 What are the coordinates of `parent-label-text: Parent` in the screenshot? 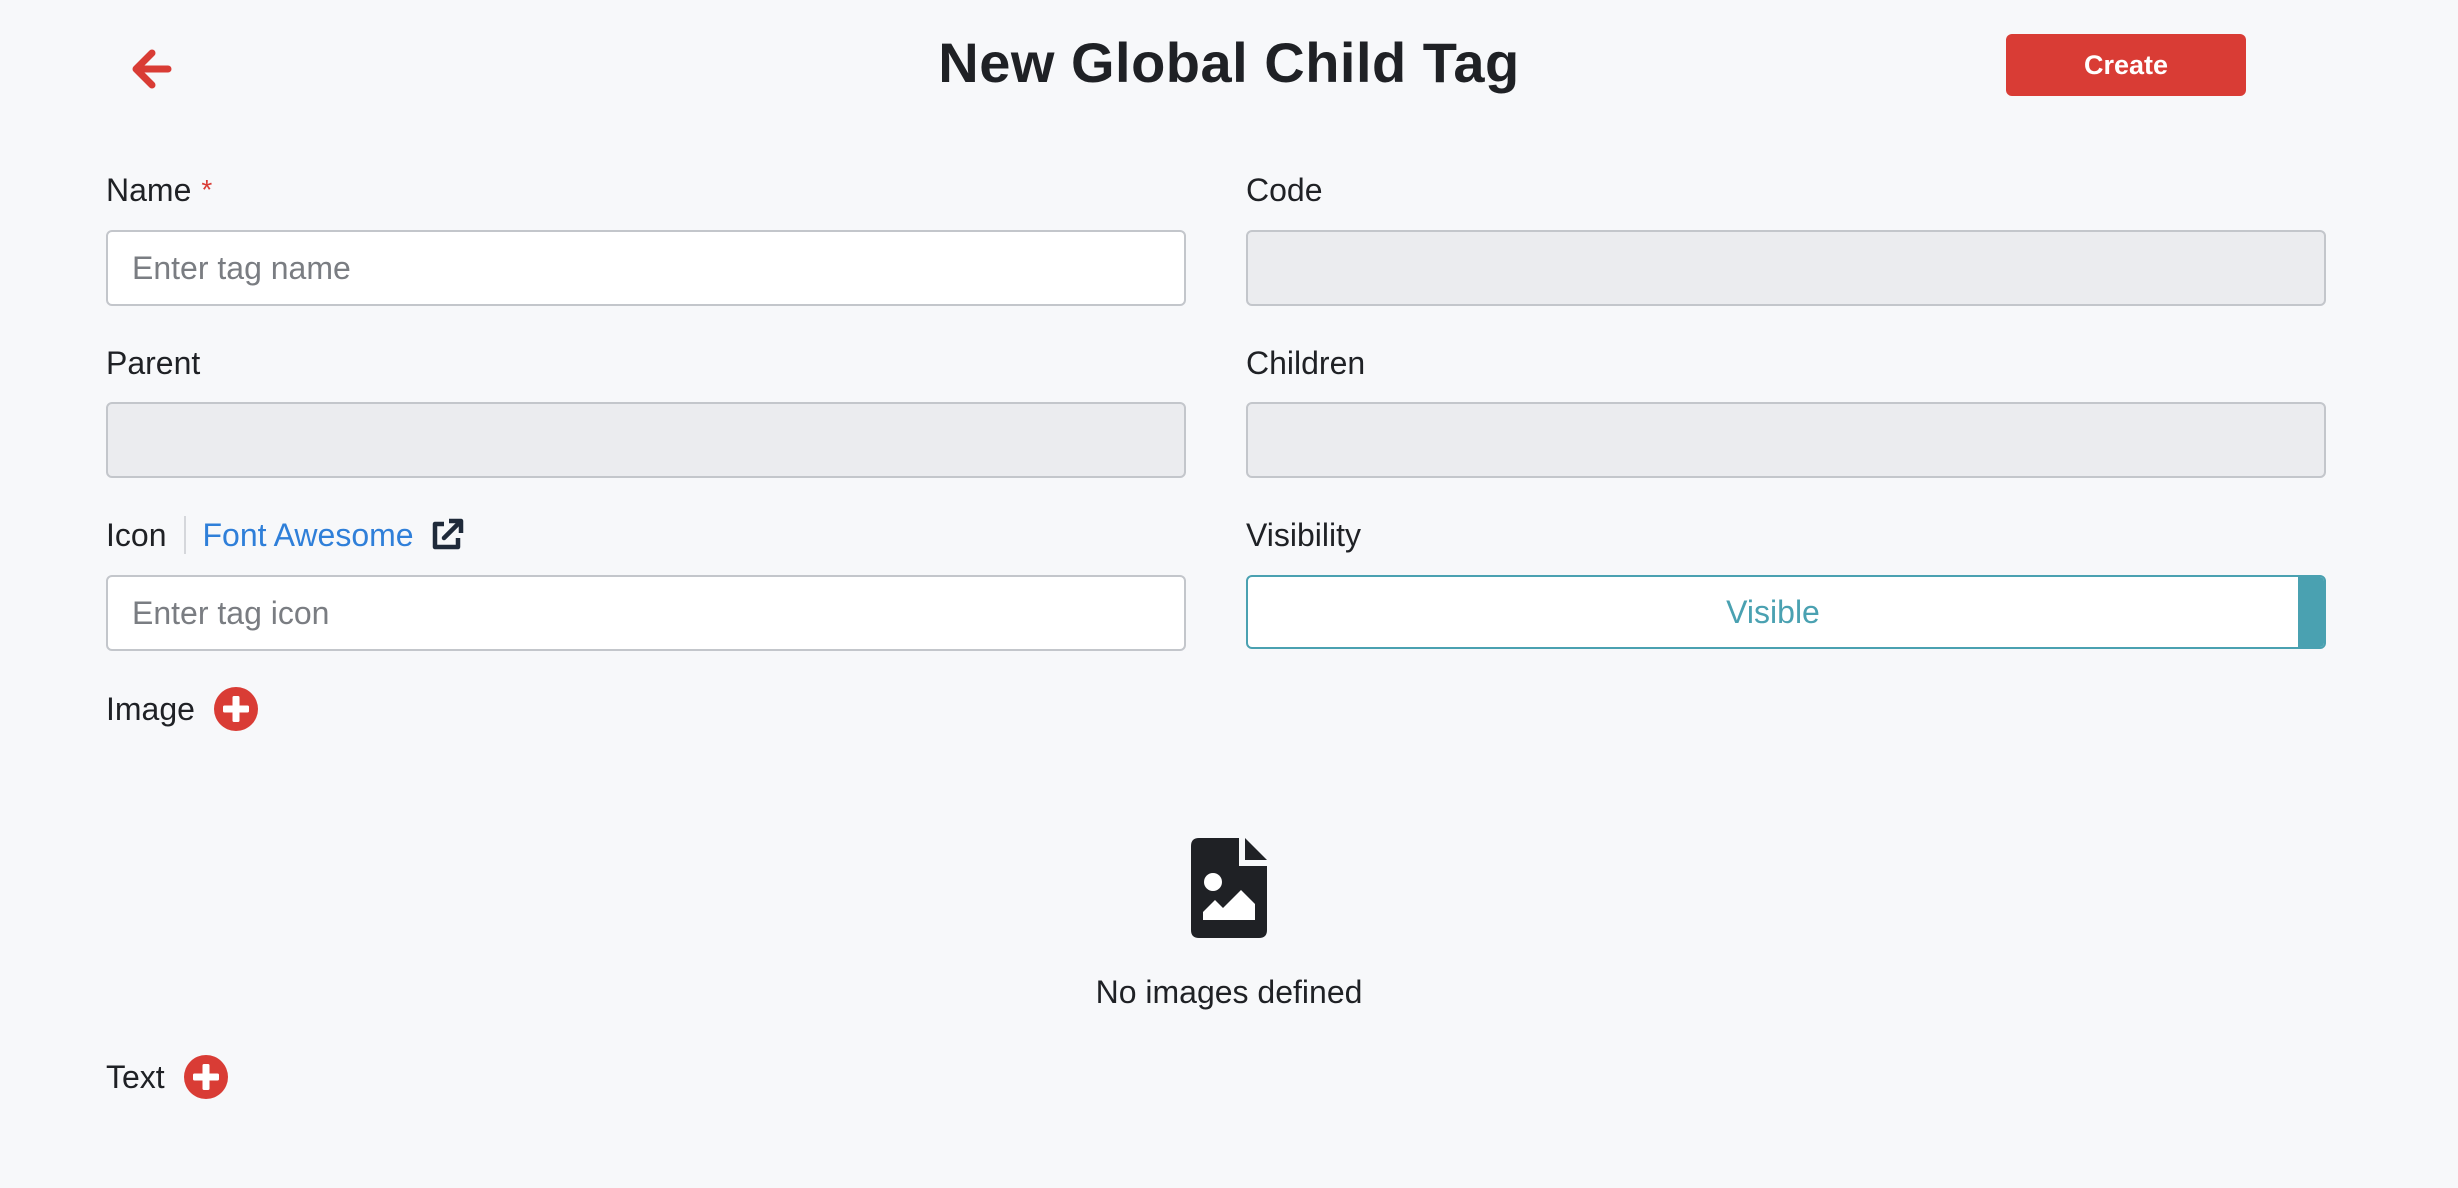 It's located at (153, 362).